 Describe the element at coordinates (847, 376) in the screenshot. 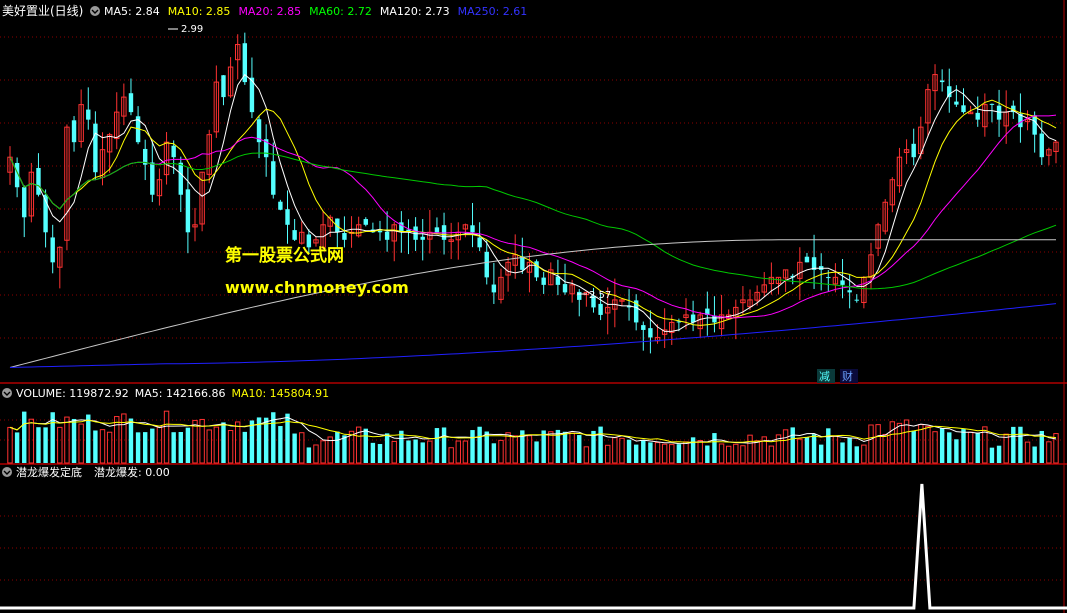

I see `badge-right: 财` at that location.